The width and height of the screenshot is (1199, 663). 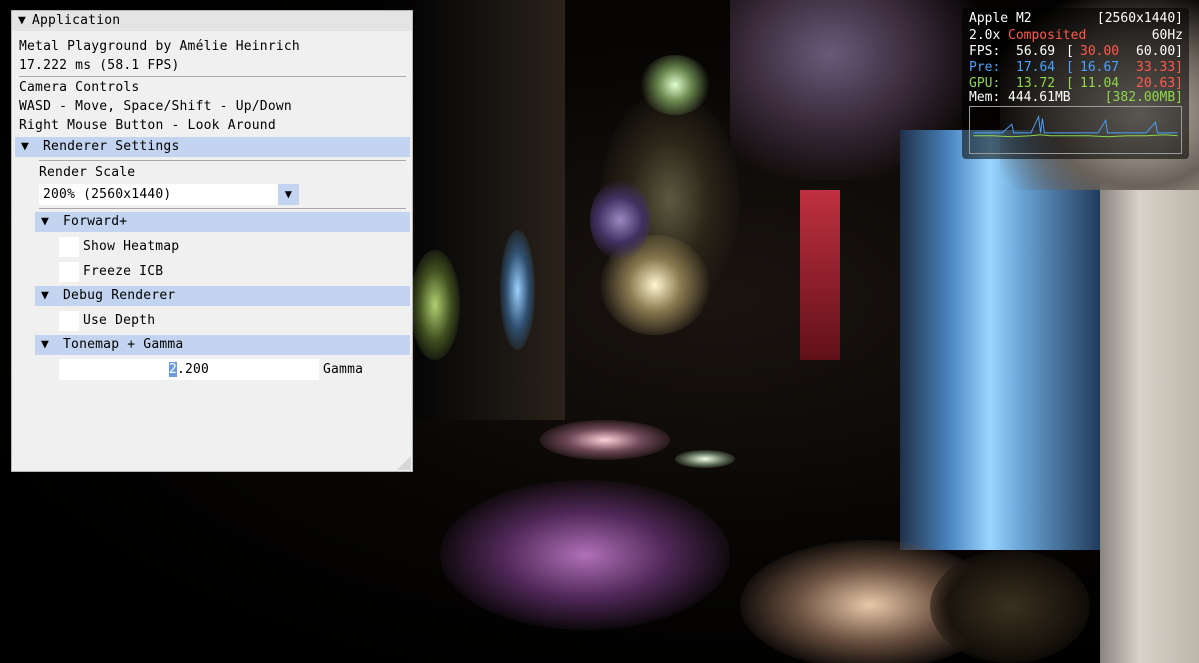 What do you see at coordinates (212, 21) in the screenshot?
I see `window-title-bar: ▼ Application` at bounding box center [212, 21].